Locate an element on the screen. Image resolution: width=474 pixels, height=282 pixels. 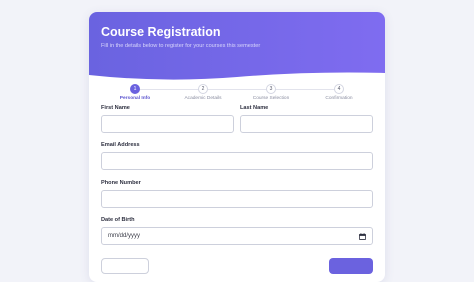
step-personal-info: 1 Personal Info is located at coordinates (135, 86).